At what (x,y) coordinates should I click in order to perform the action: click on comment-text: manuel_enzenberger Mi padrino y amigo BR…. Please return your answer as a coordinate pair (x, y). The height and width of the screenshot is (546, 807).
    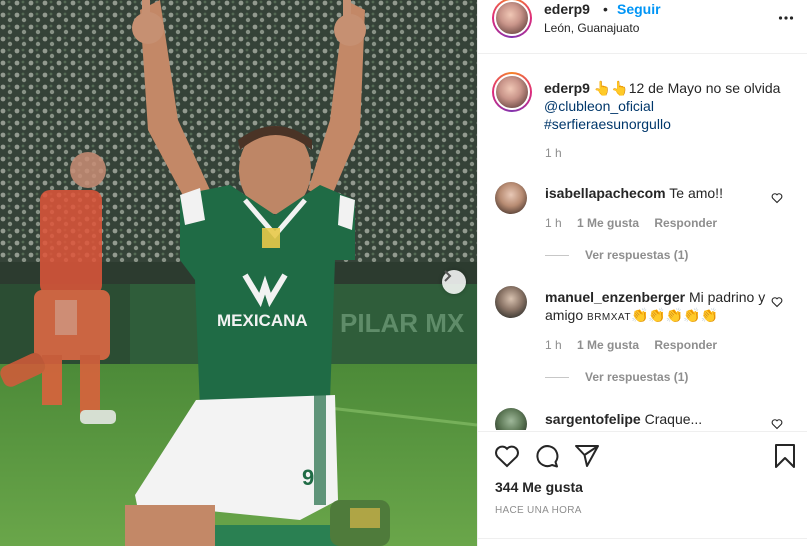
    Looking at the image, I should click on (661, 307).